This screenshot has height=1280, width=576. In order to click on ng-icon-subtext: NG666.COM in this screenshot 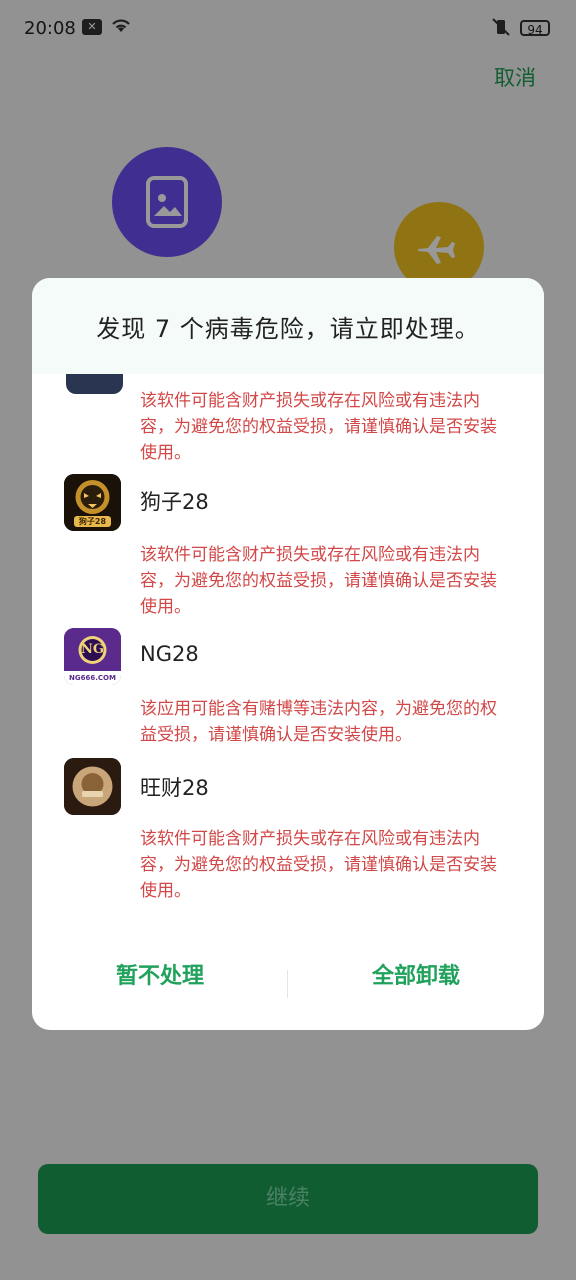, I will do `click(92, 678)`.